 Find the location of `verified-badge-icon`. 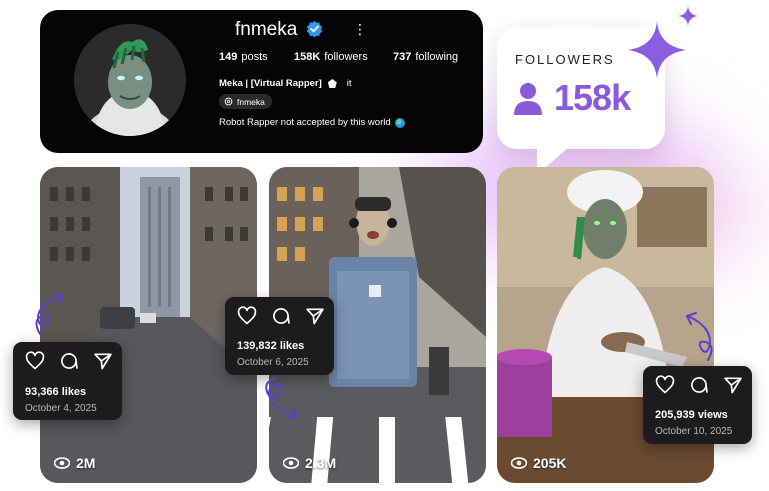

verified-badge-icon is located at coordinates (314, 28).